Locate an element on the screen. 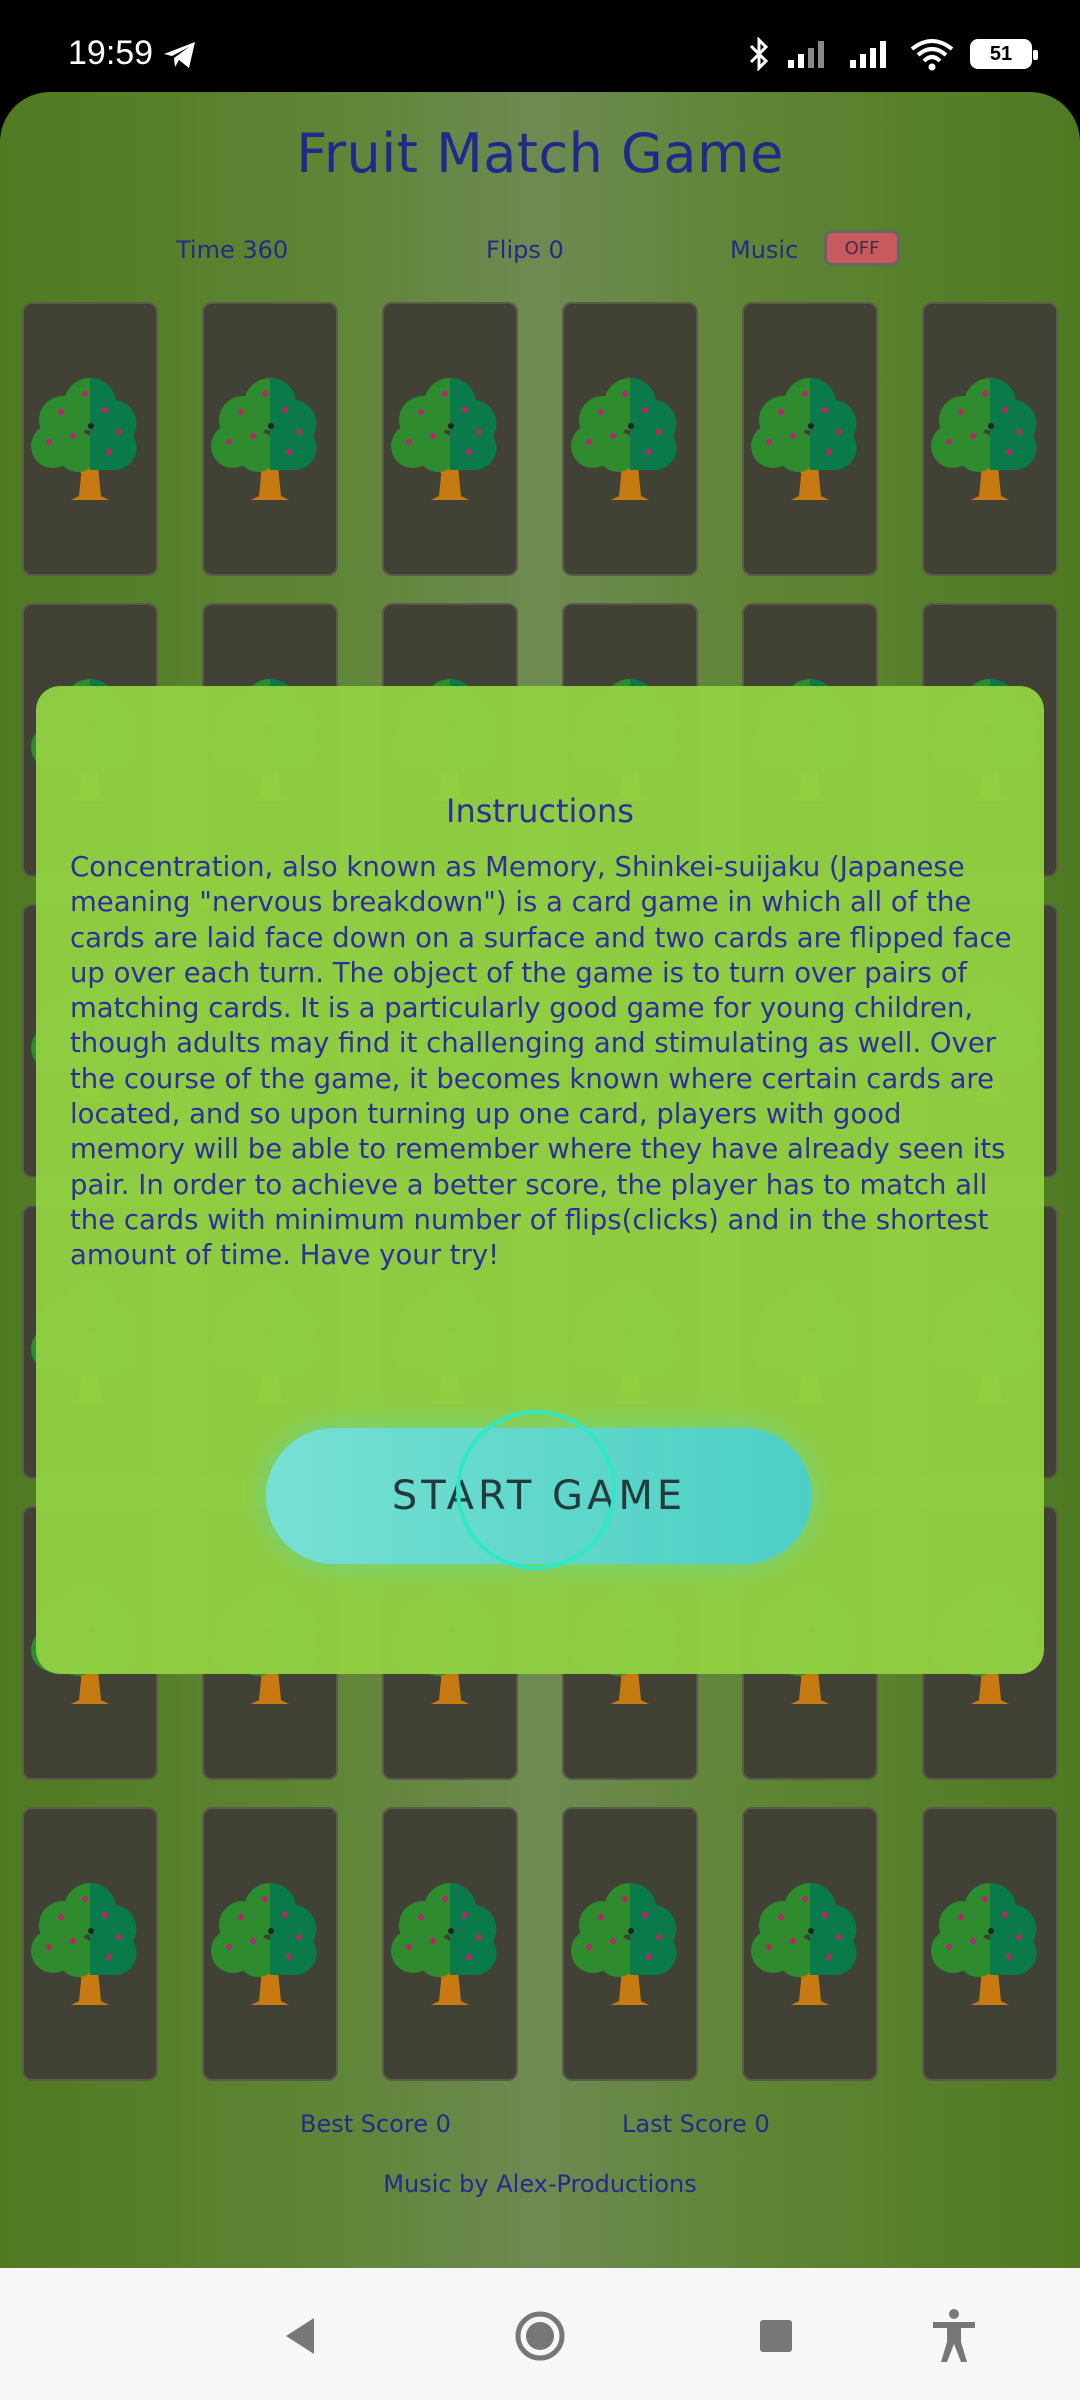 The height and width of the screenshot is (2400, 1080). accessibility-button is located at coordinates (954, 2336).